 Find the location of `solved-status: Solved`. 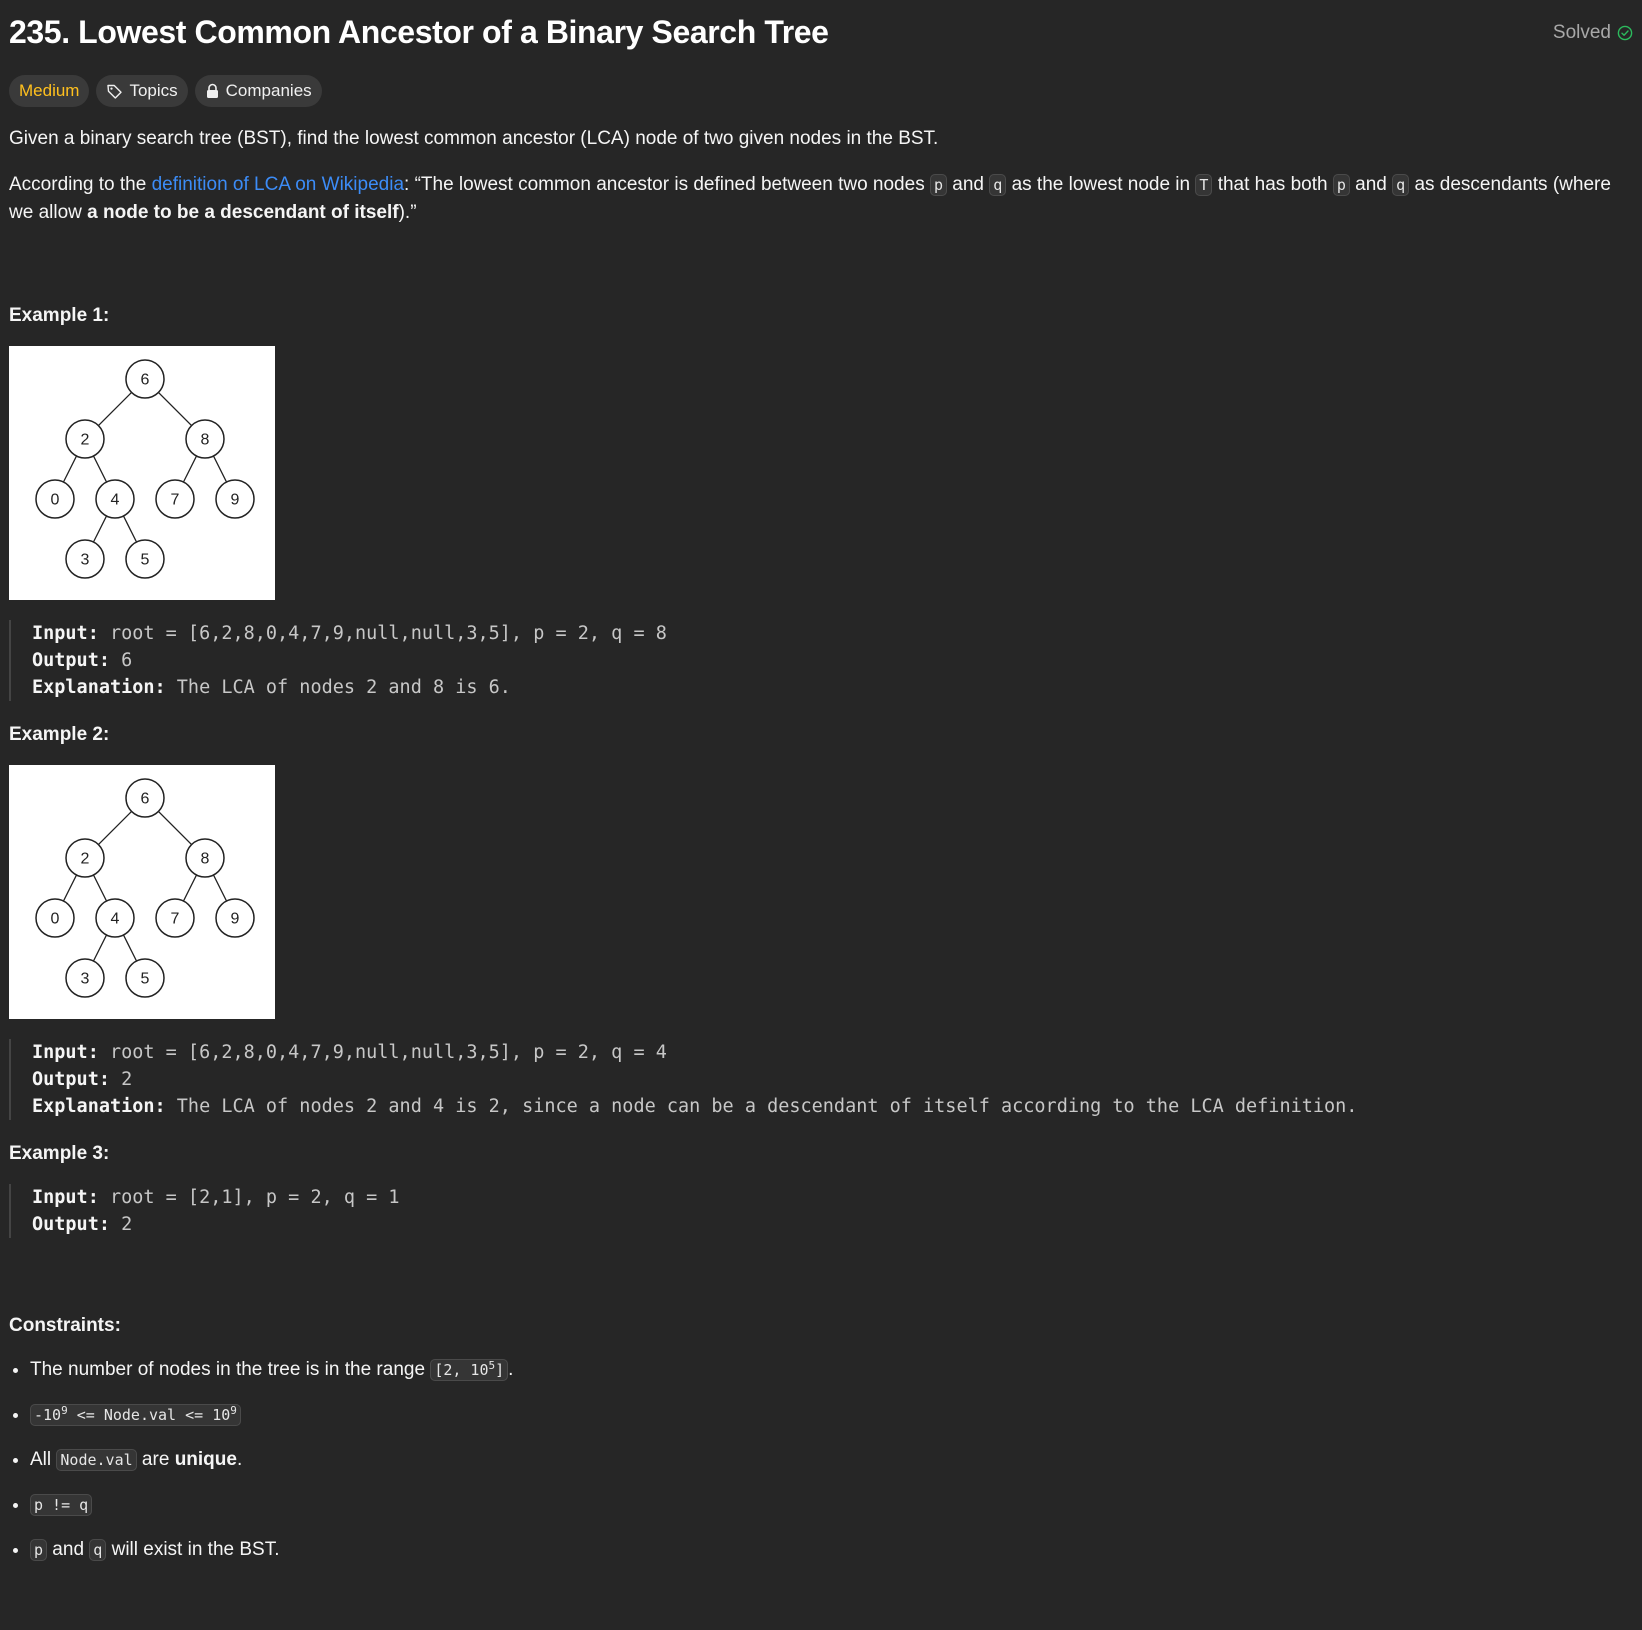

solved-status: Solved is located at coordinates (1593, 33).